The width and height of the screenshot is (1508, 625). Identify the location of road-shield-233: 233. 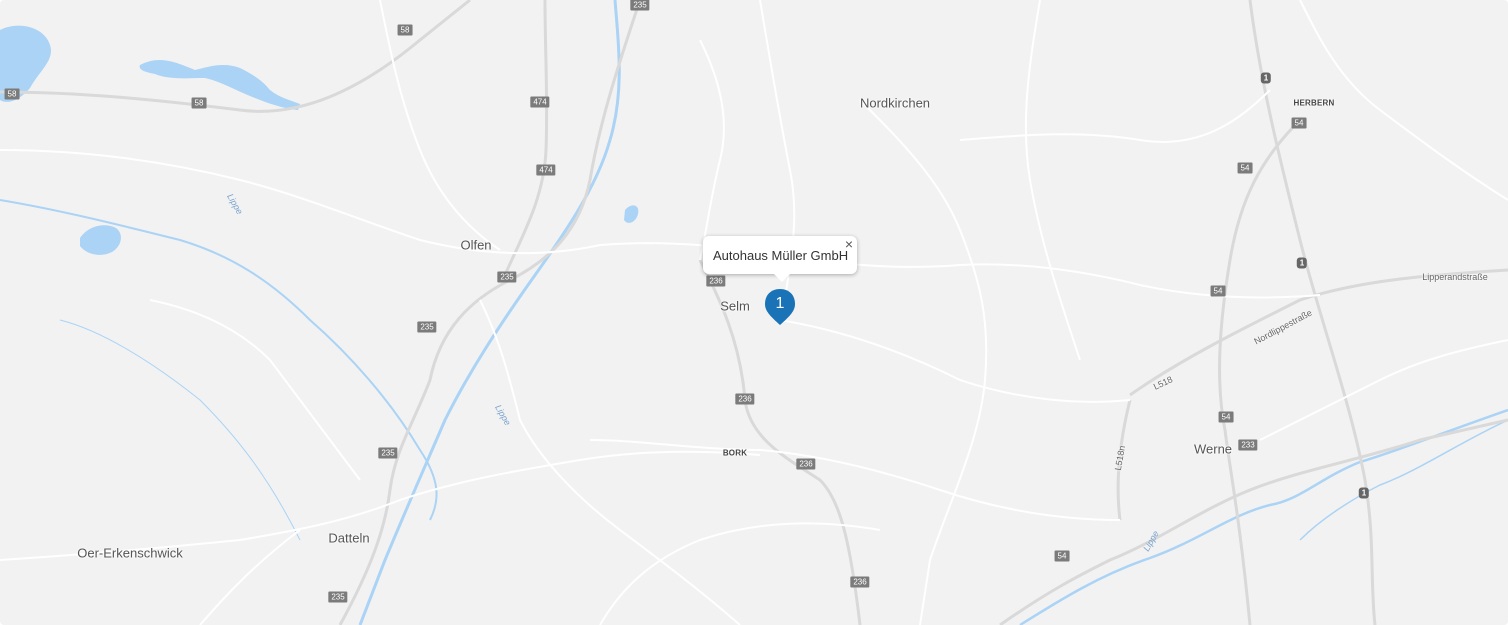
(1248, 445).